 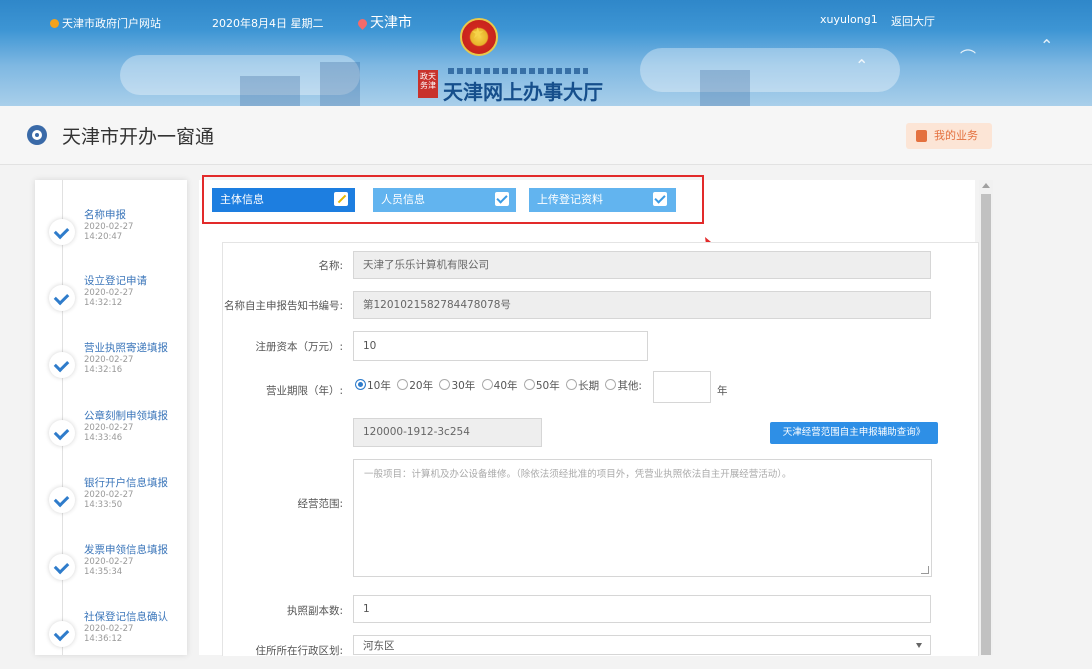 I want to click on city-name: 天津市, so click(x=391, y=23).